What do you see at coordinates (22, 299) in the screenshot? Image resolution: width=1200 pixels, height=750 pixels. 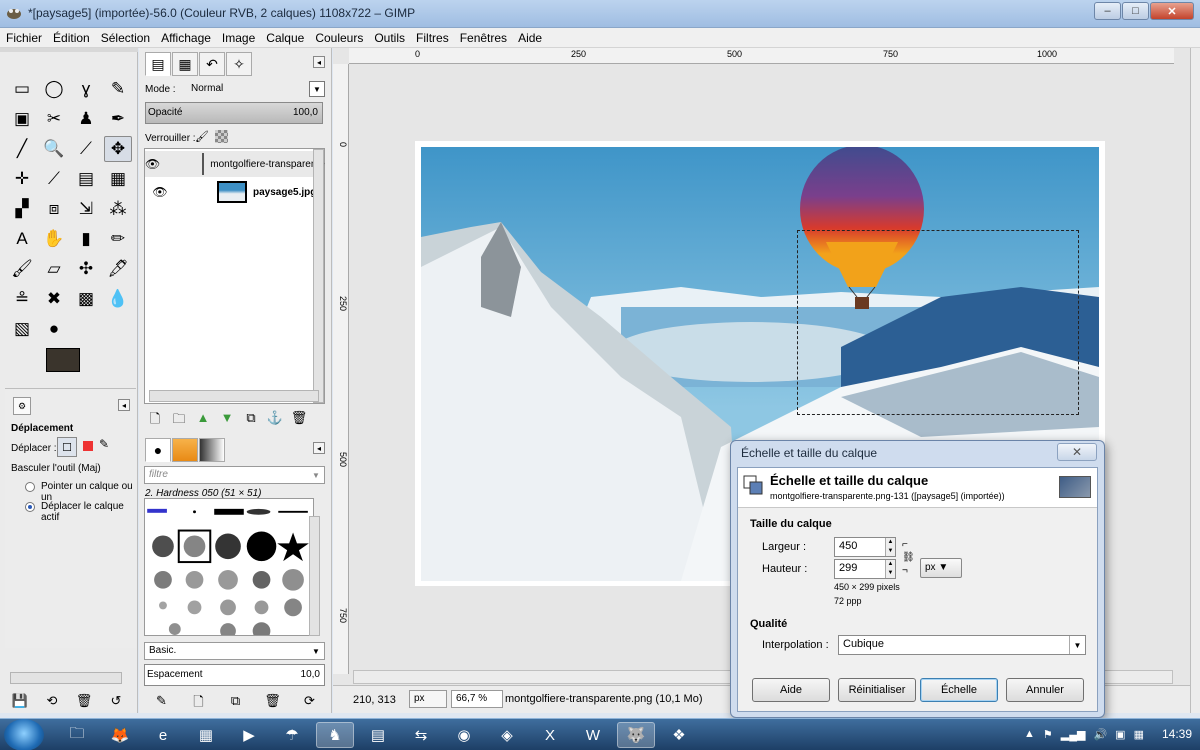 I see `clone-tool-icon: ≗` at bounding box center [22, 299].